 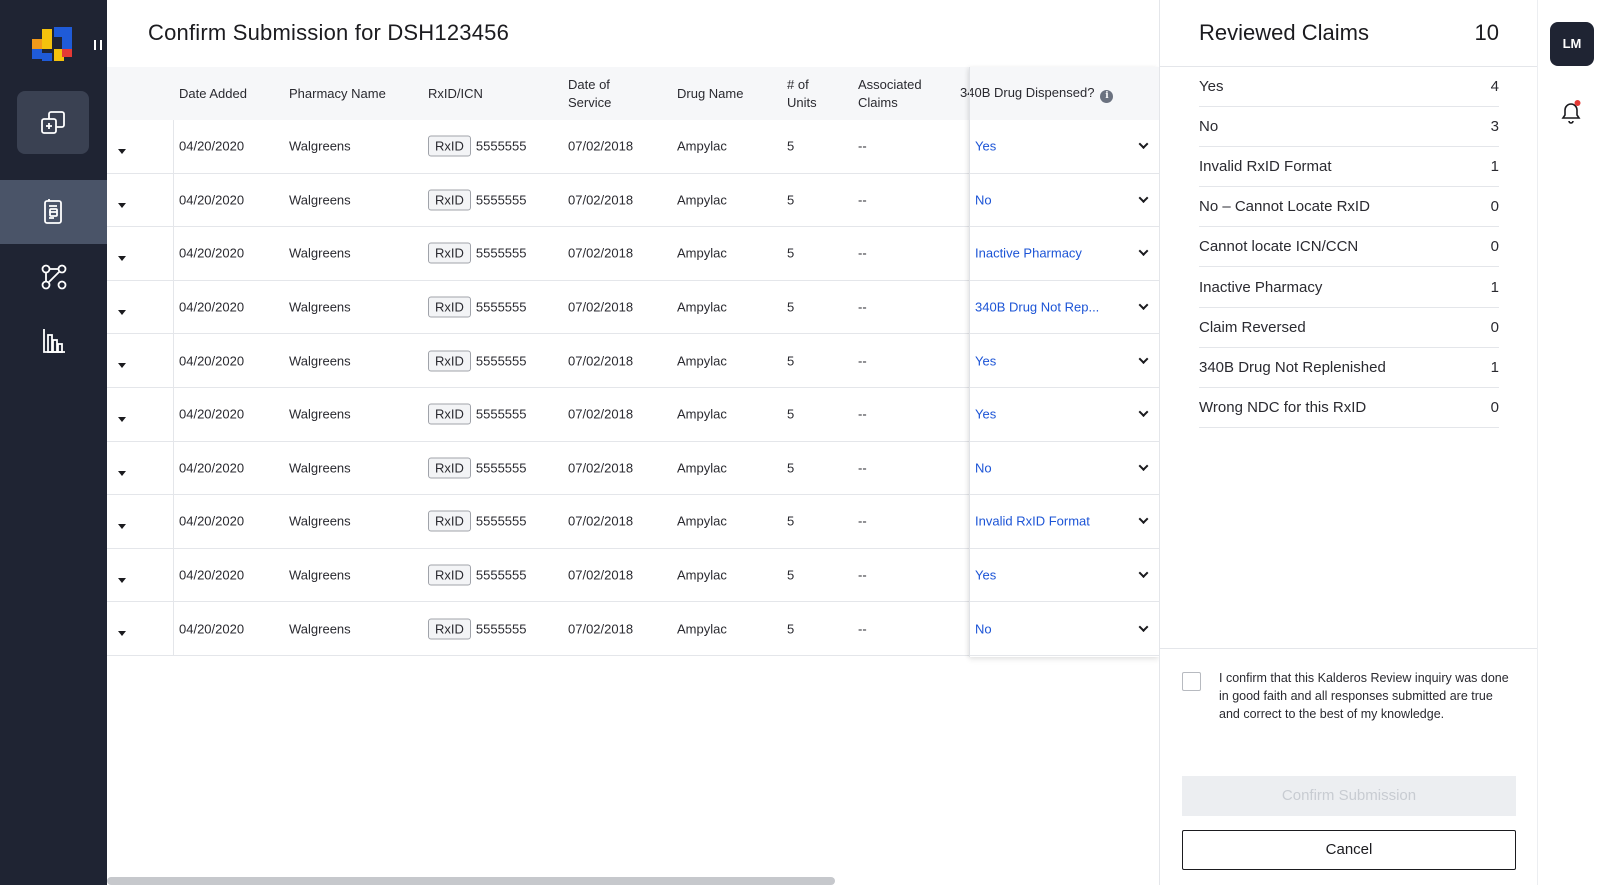 What do you see at coordinates (1191, 681) in the screenshot?
I see `confirm-checkbox` at bounding box center [1191, 681].